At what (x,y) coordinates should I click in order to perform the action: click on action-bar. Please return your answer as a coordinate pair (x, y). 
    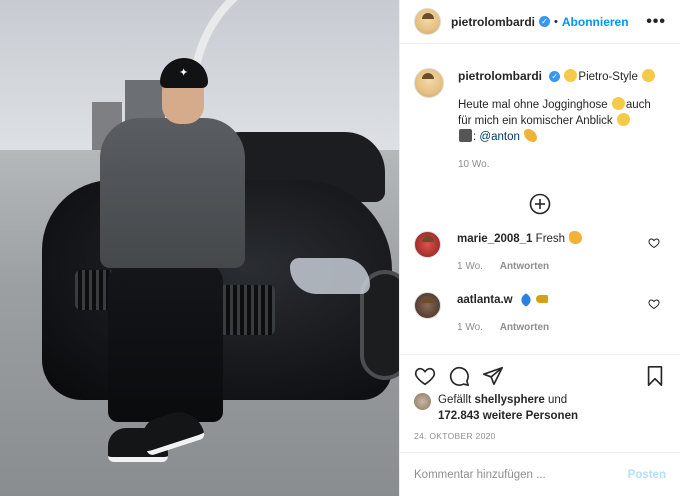
    Looking at the image, I should click on (540, 375).